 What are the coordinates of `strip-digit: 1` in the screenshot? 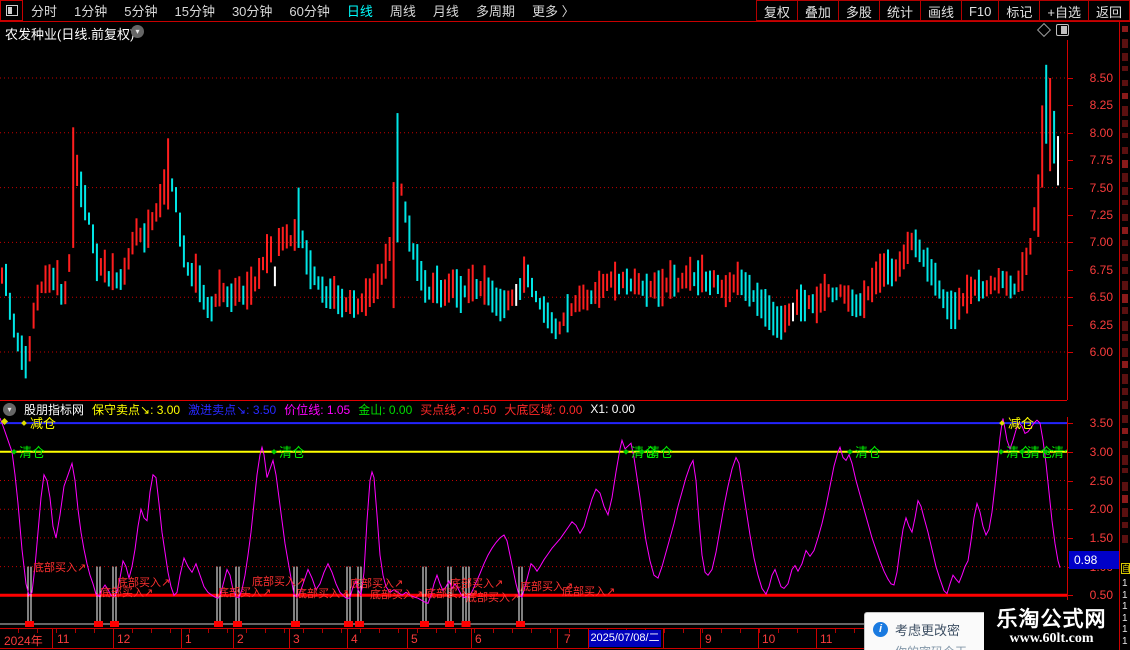 It's located at (1125, 607).